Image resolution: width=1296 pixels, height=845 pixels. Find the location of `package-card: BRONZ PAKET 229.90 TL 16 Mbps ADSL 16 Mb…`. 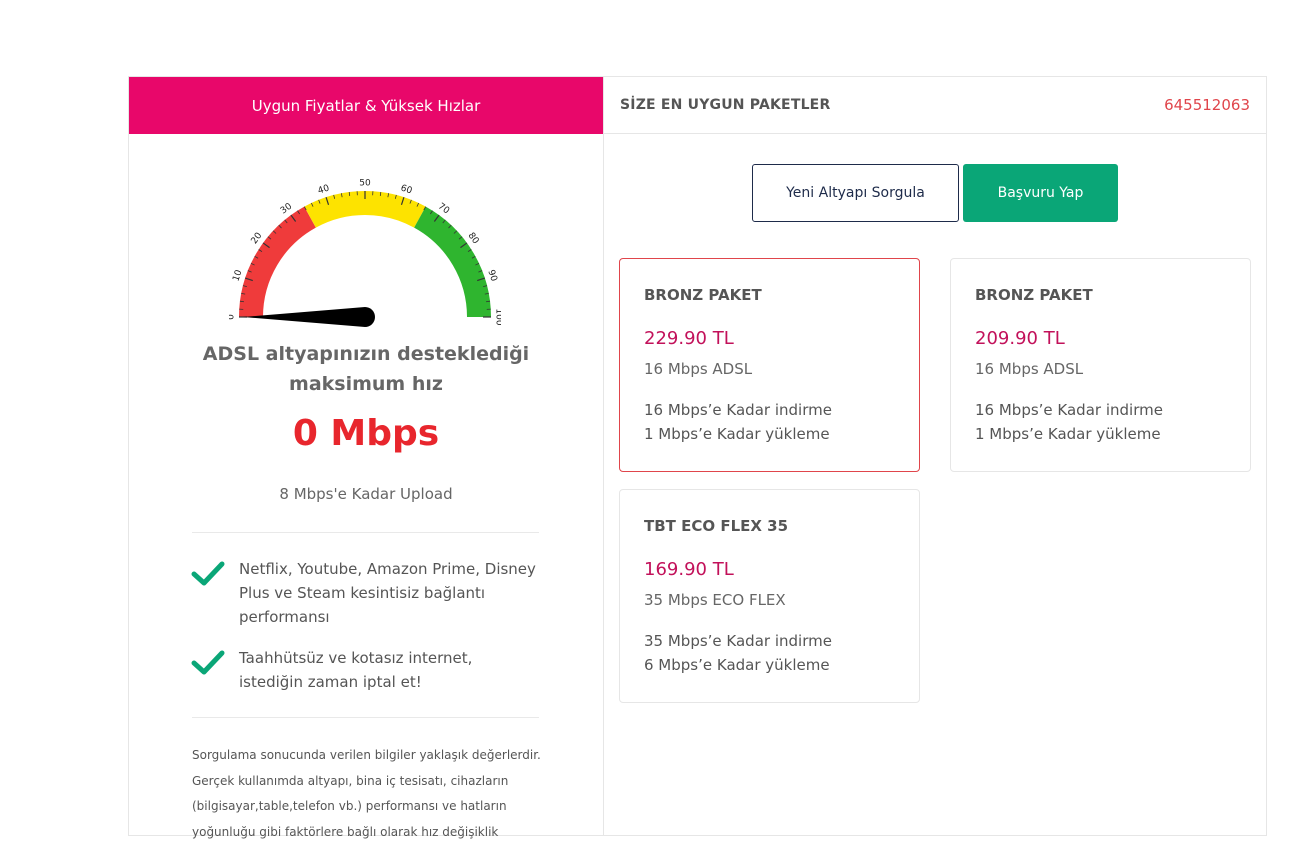

package-card: BRONZ PAKET 229.90 TL 16 Mbps ADSL 16 Mb… is located at coordinates (769, 365).